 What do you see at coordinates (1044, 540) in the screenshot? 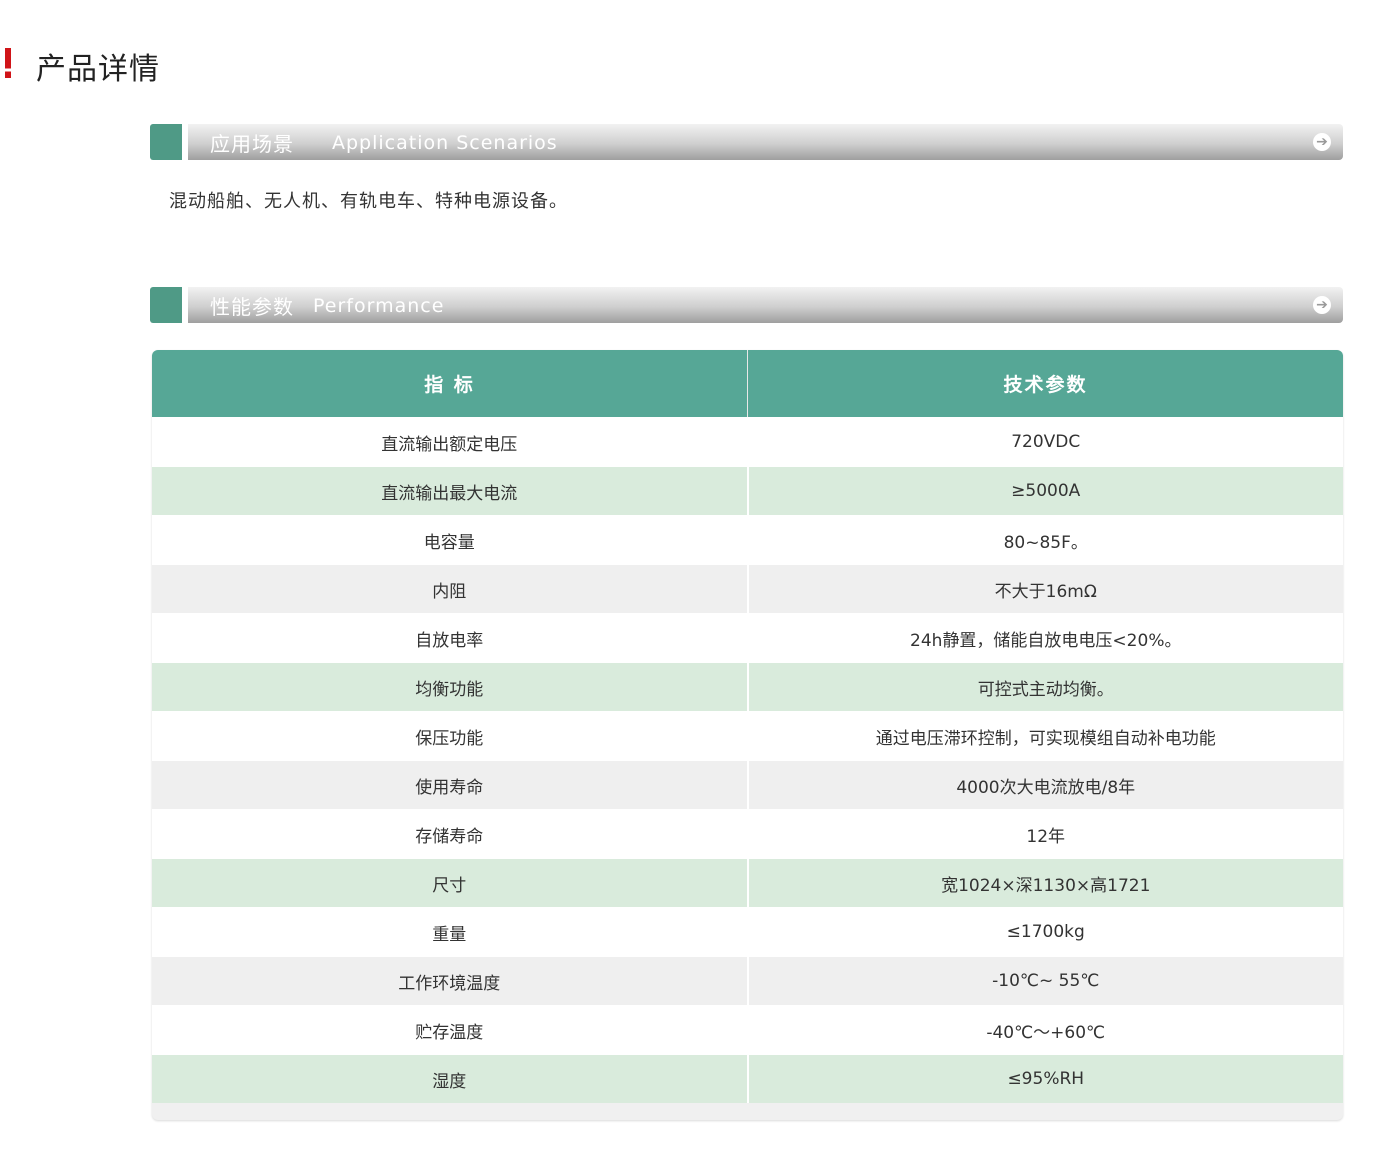
I see `parameter-cell: 80~85F。` at bounding box center [1044, 540].